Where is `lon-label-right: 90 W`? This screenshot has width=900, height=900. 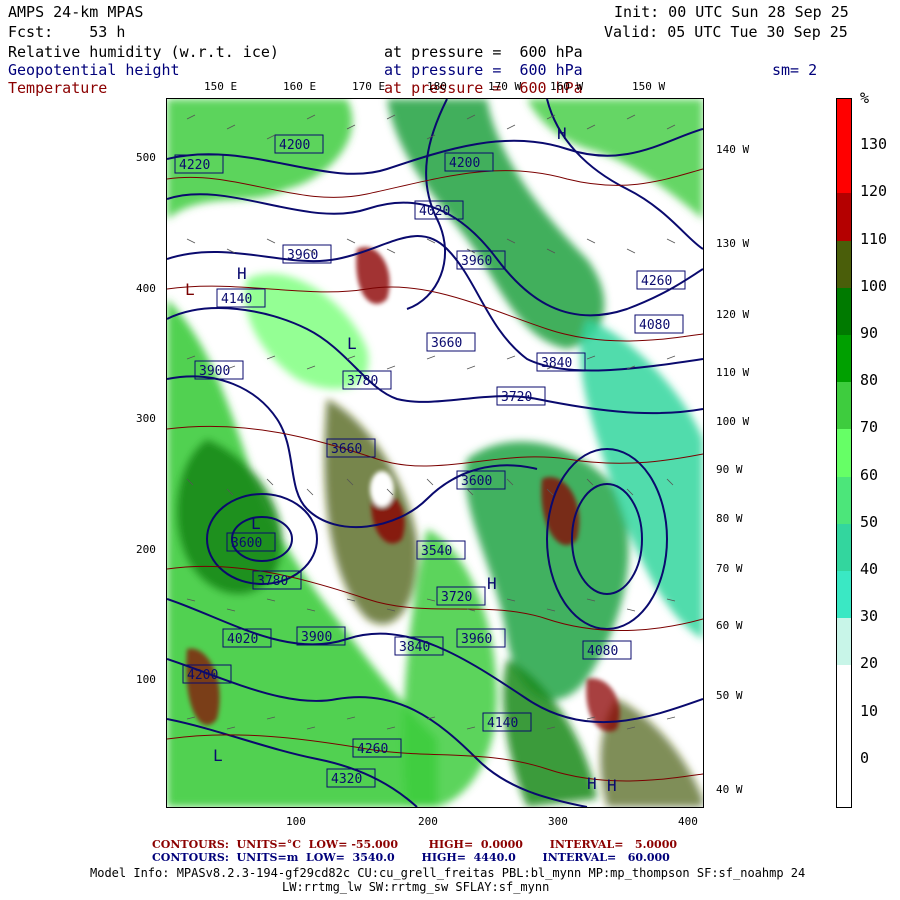 lon-label-right: 90 W is located at coordinates (729, 469).